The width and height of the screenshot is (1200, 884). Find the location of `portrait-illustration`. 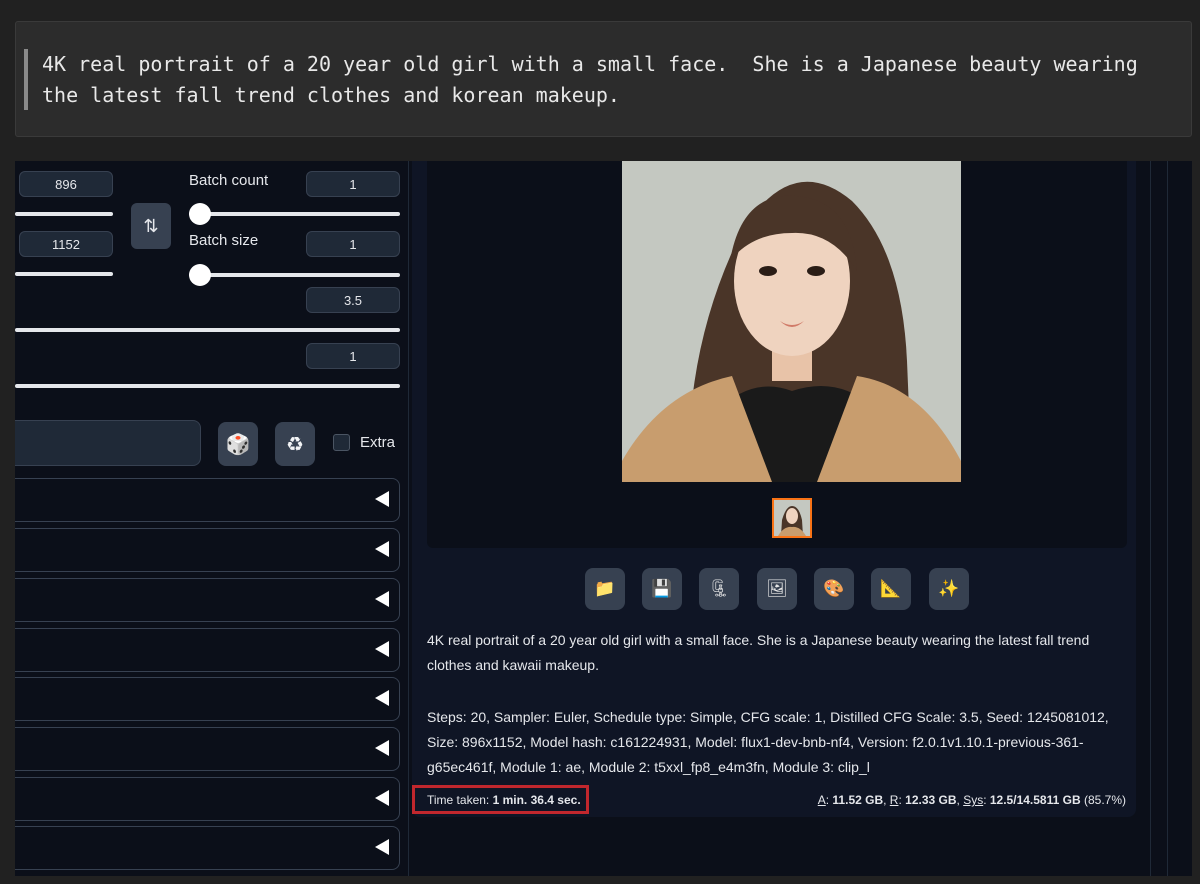

portrait-illustration is located at coordinates (791, 321).